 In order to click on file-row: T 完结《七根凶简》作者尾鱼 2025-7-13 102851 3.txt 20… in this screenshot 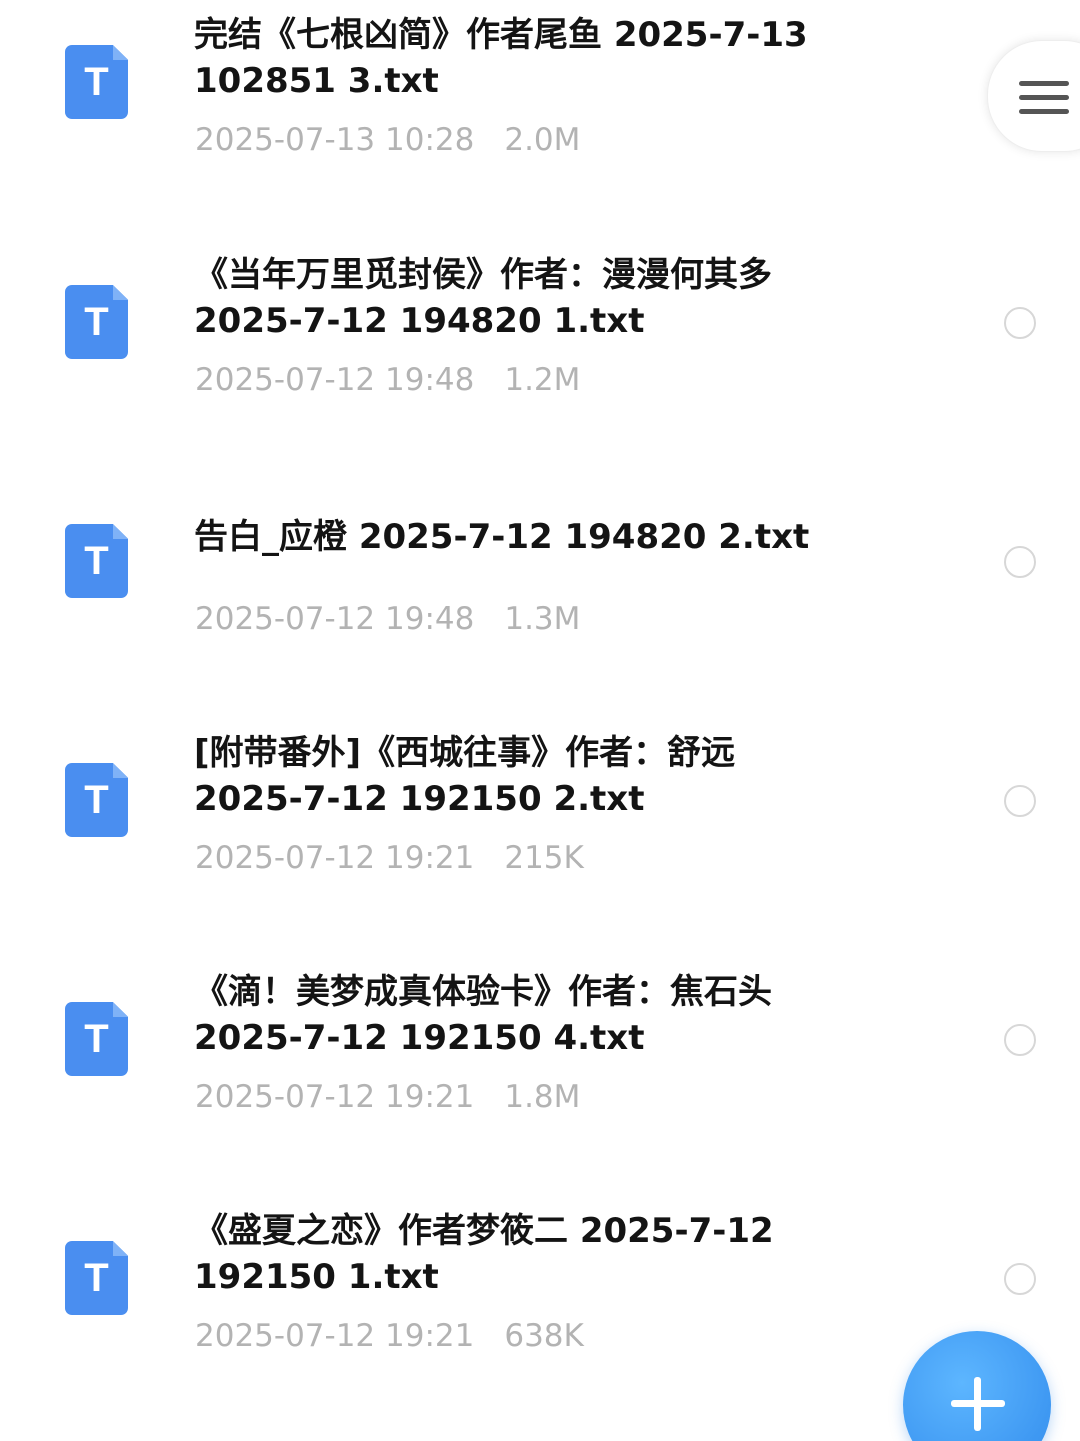, I will do `click(540, 100)`.